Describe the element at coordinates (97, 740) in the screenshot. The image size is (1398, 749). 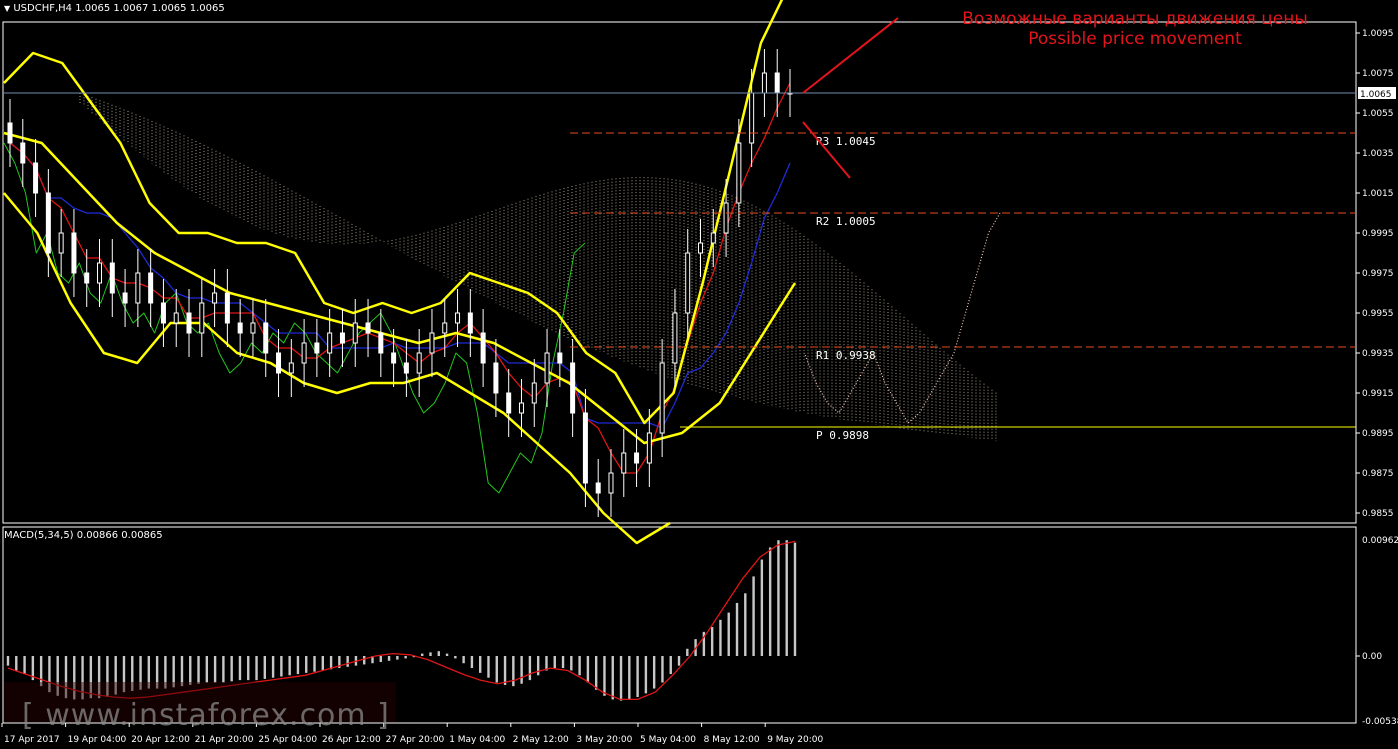
I see `x-tick-label: 19 Apr 04:00` at that location.